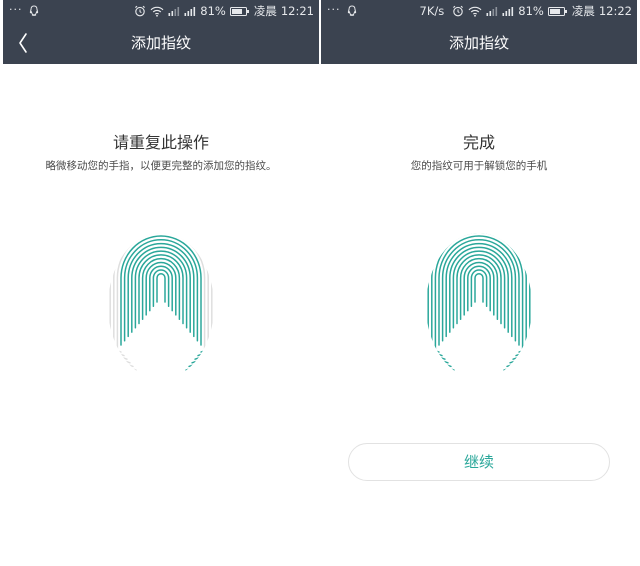 This screenshot has height=566, width=640. What do you see at coordinates (160, 142) in the screenshot?
I see `instruction-heading: 请重复此操作` at bounding box center [160, 142].